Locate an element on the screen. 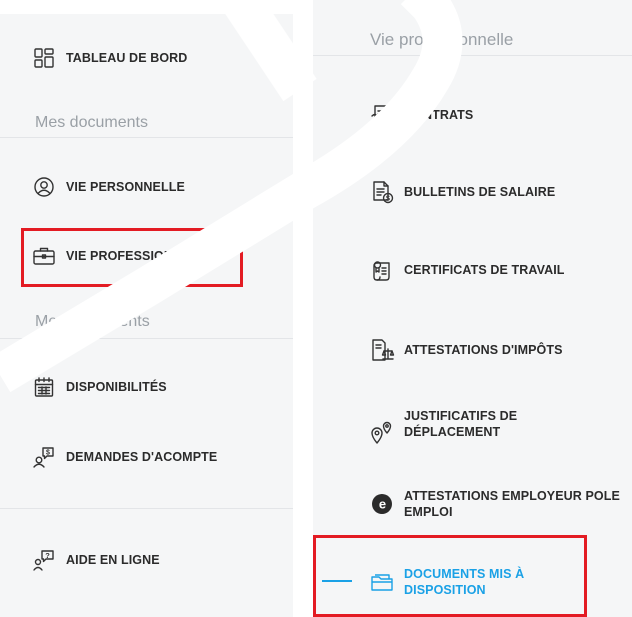  submenu-item-bulletins: $ BULLETINS DE SALAIRE is located at coordinates (461, 192).